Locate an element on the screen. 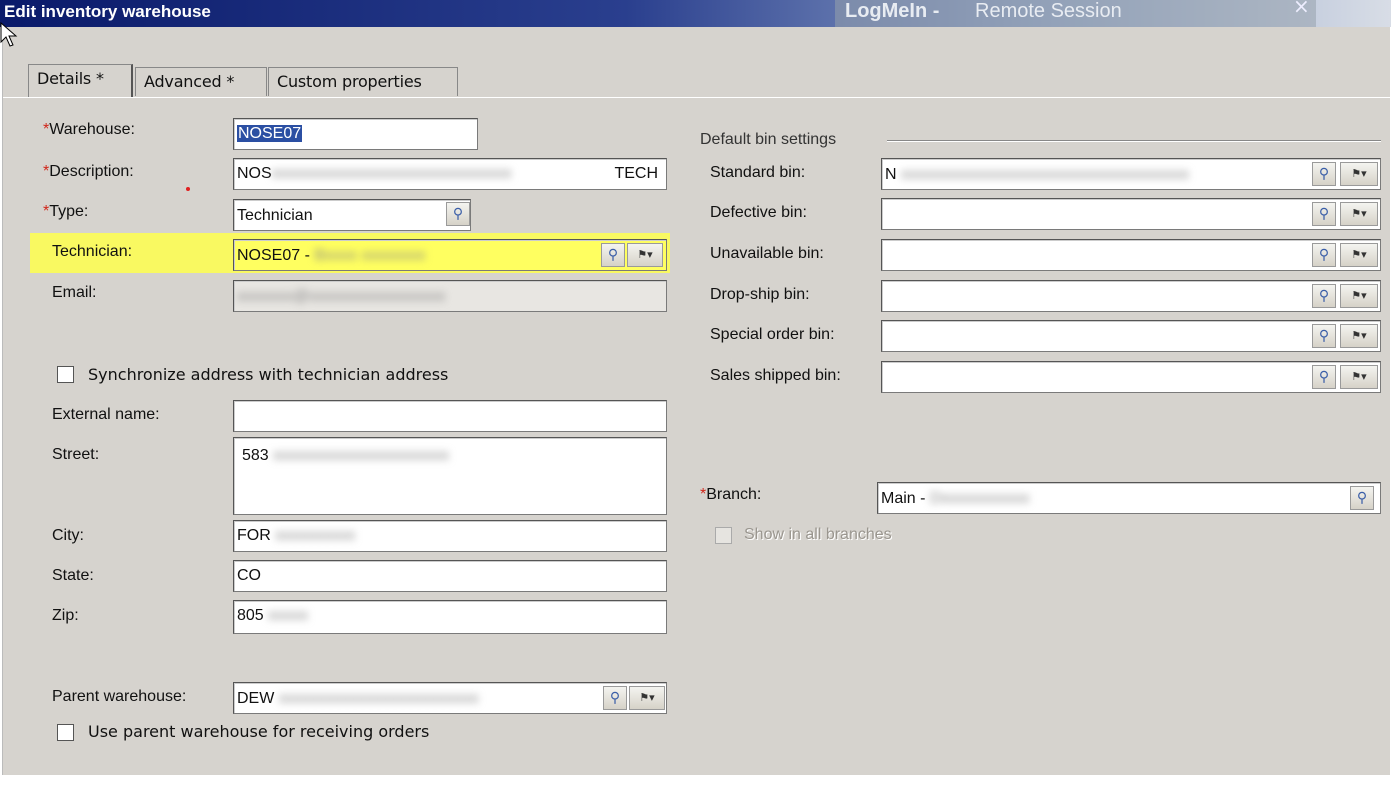  bin-input: N xxxxxxxxxxxxxxxxxxxxxxxxxxxxxxxxxxxx is located at coordinates (1131, 174).